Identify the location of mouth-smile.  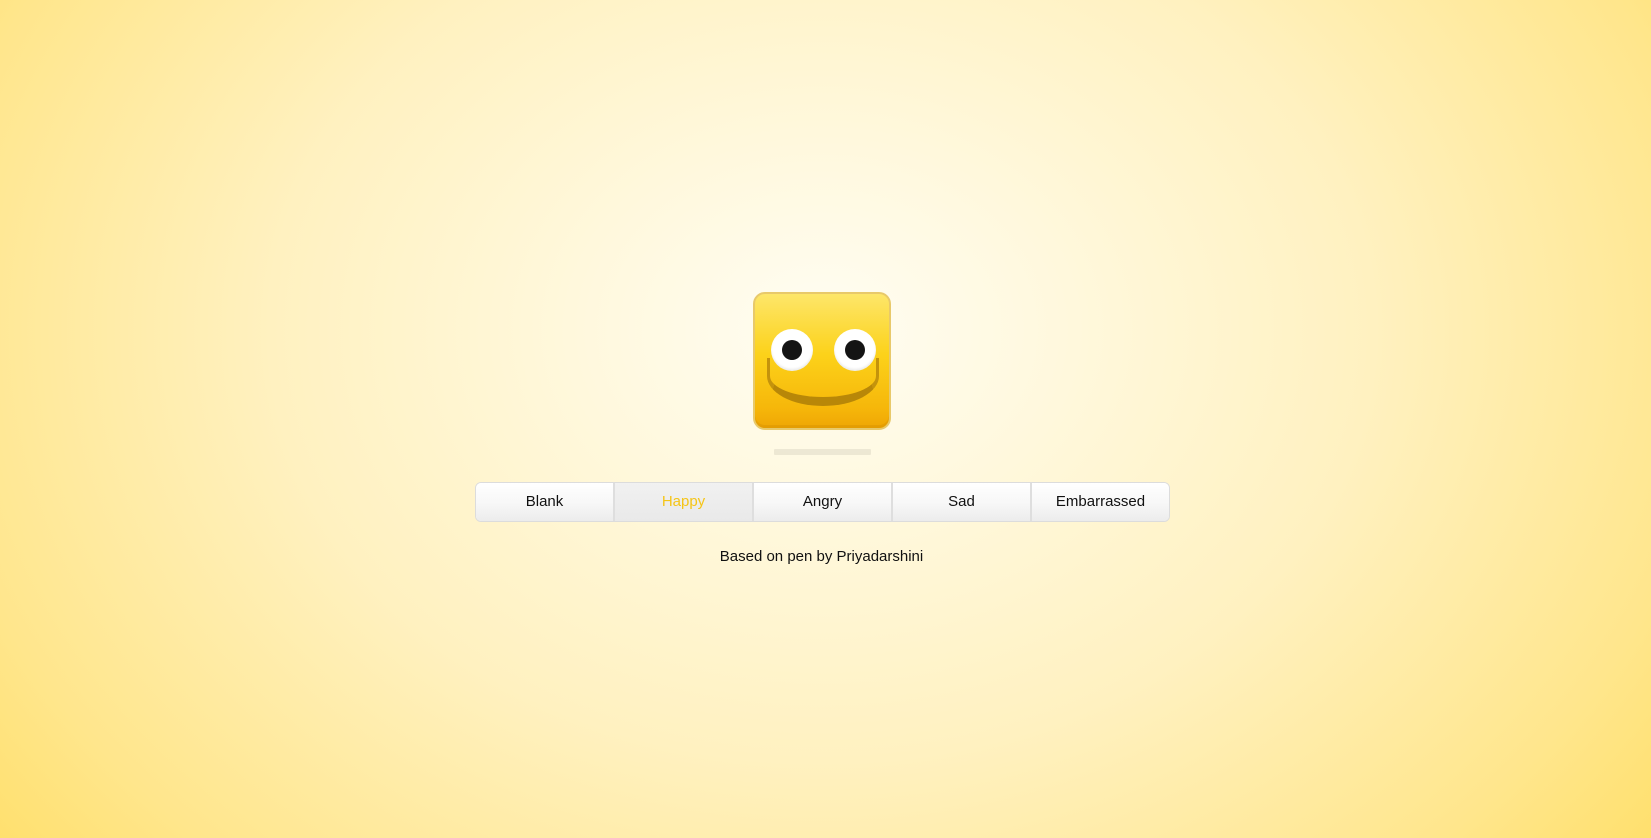
(823, 382).